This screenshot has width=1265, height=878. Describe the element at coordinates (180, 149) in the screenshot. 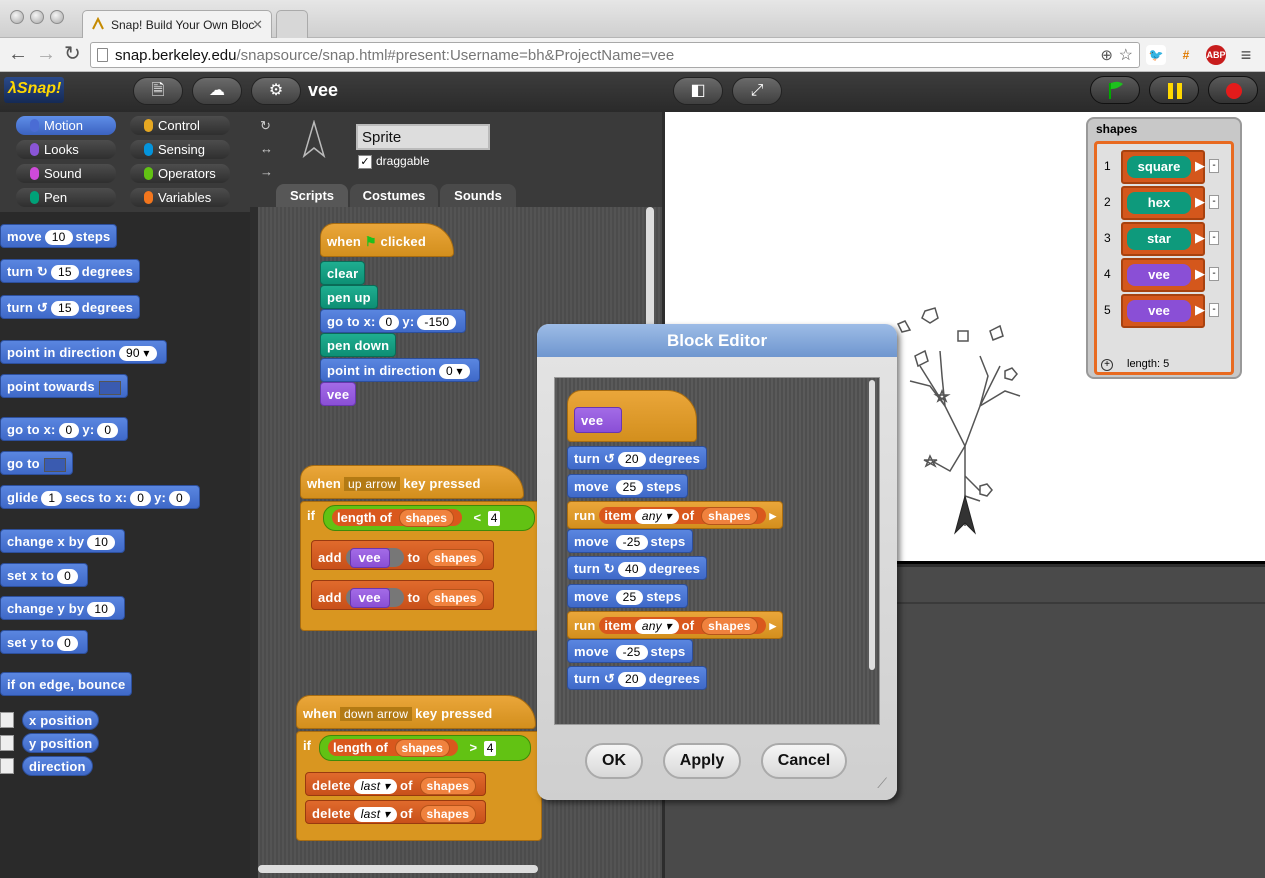

I see `category-sensing: Sensing` at that location.